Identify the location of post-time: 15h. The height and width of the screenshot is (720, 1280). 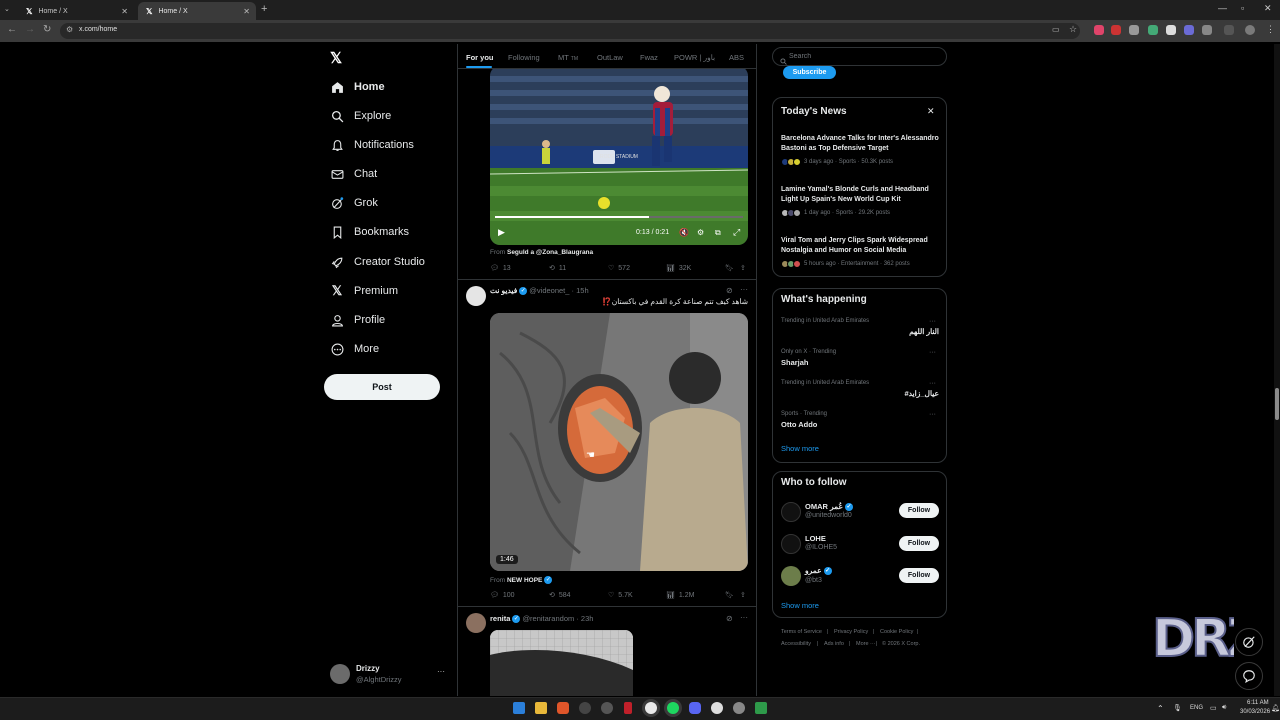
(582, 290).